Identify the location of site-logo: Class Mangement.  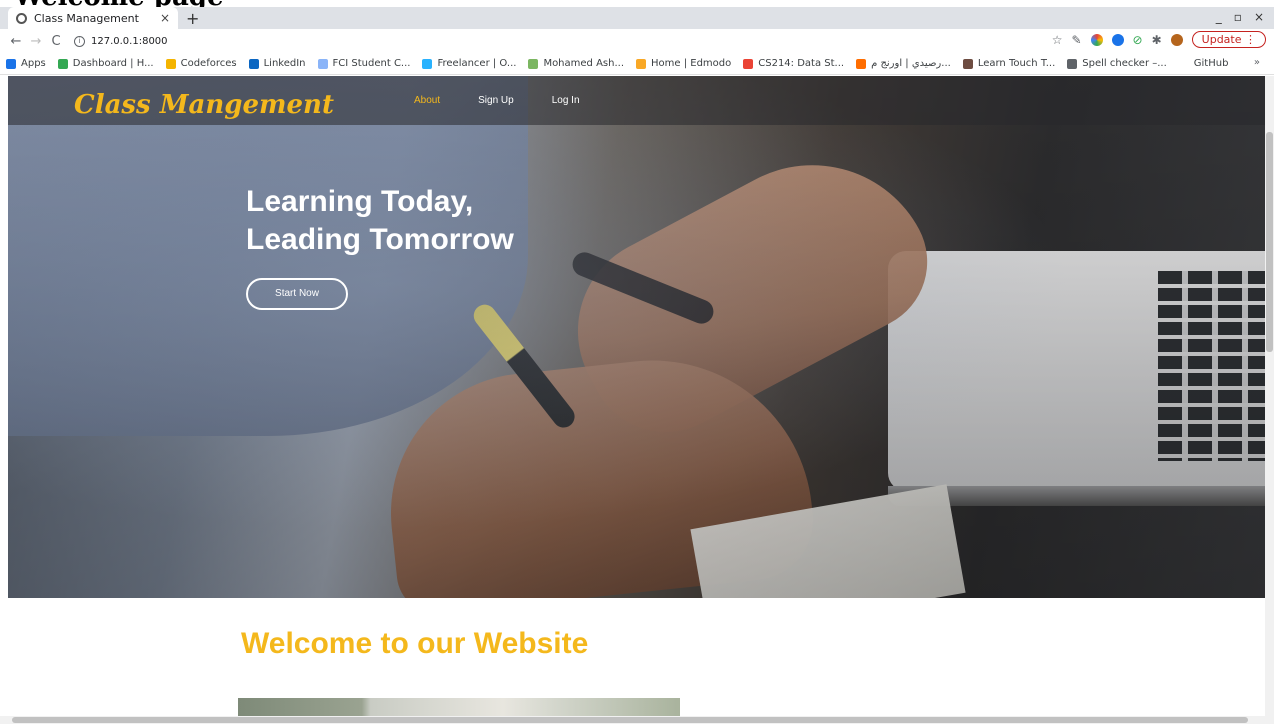
(204, 105).